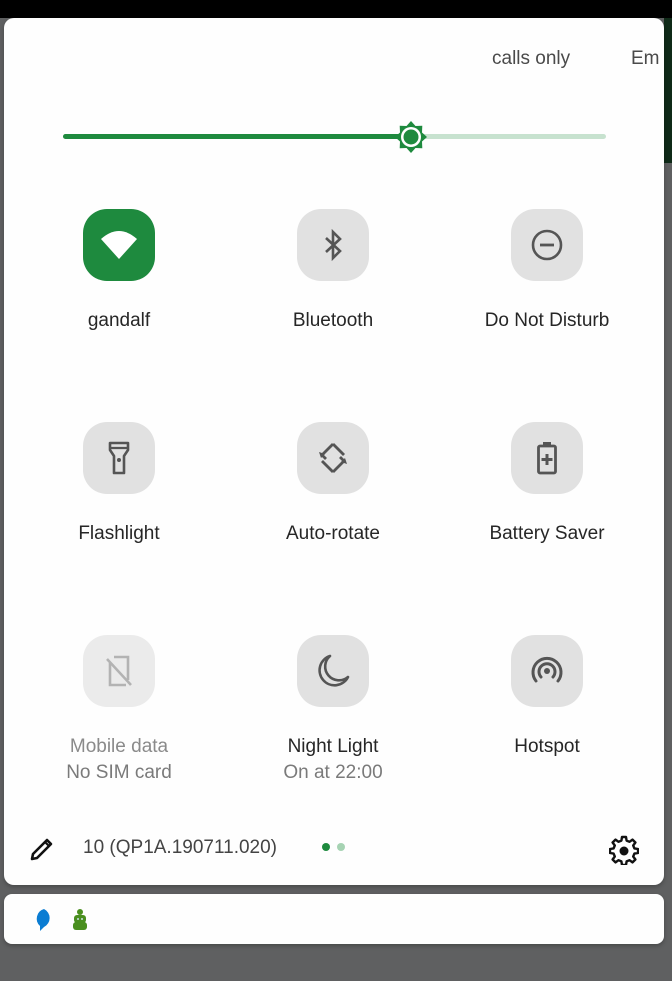  Describe the element at coordinates (624, 850) in the screenshot. I see `settings-gear-icon` at that location.